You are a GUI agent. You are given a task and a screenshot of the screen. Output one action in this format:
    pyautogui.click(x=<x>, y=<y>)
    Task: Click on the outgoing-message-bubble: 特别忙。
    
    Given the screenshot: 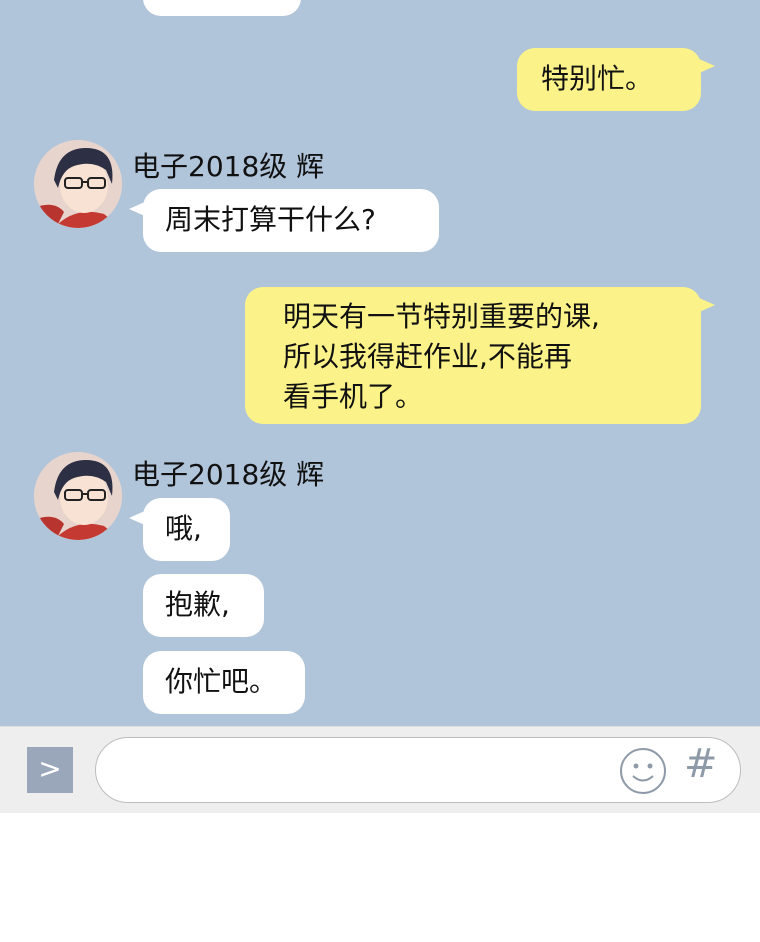 What is the action you would take?
    pyautogui.click(x=616, y=79)
    